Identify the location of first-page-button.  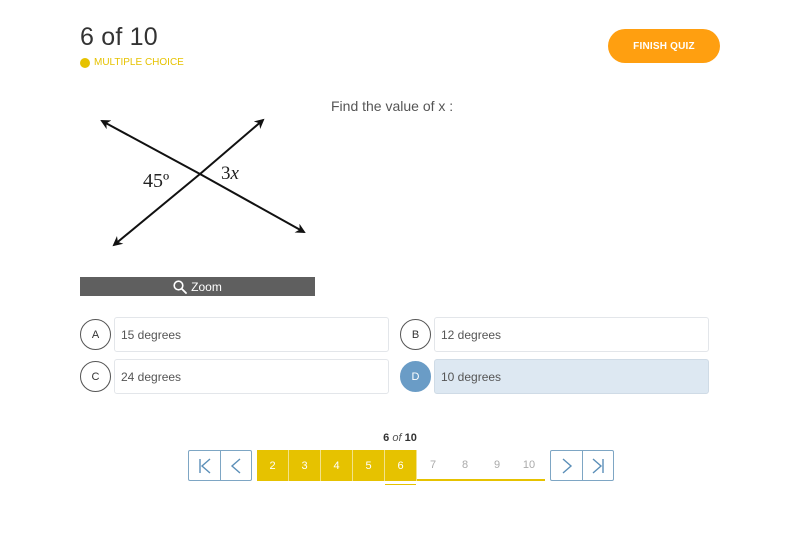
(204, 465).